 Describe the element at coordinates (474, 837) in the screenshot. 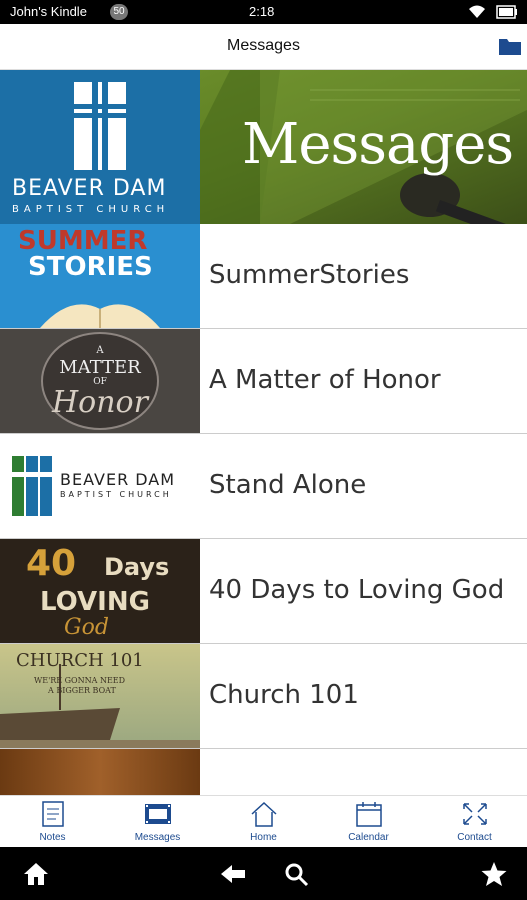

I see `tab-label: Contact` at that location.